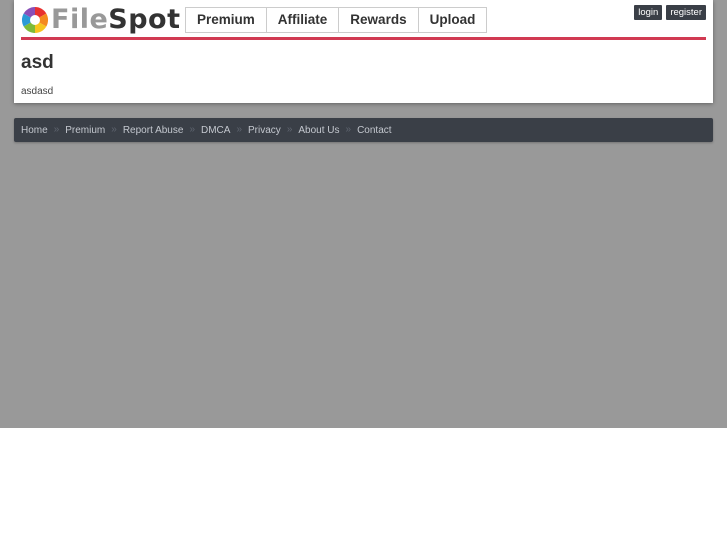 Image resolution: width=727 pixels, height=545 pixels. What do you see at coordinates (85, 130) in the screenshot?
I see `footer-link-premium: Premium` at bounding box center [85, 130].